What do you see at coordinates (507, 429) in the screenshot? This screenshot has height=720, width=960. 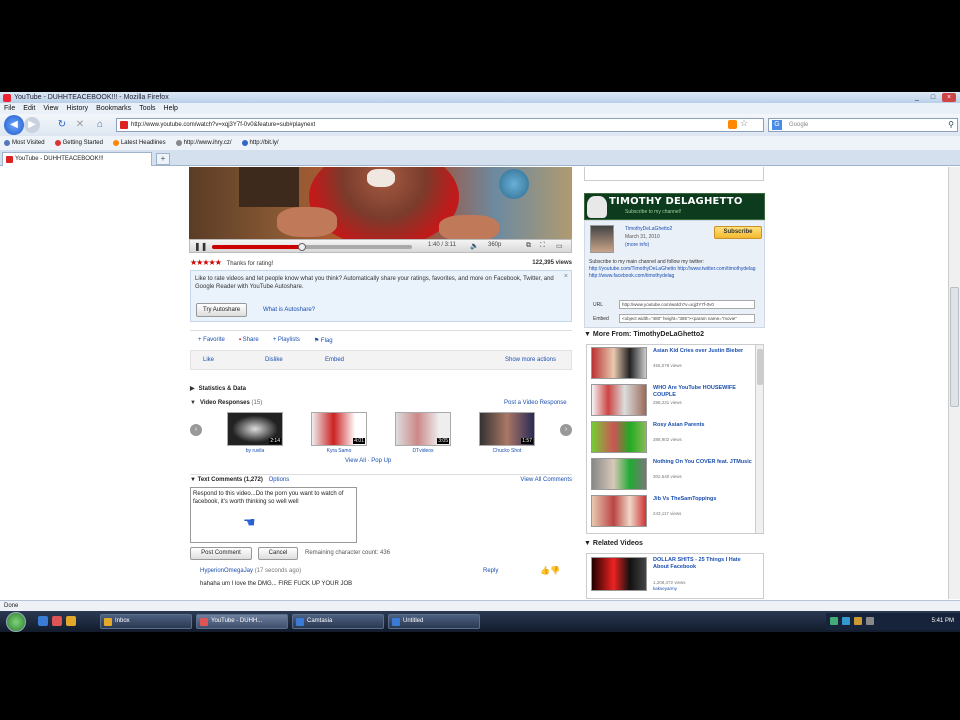 I see `response-thumbnail: 1:57` at bounding box center [507, 429].